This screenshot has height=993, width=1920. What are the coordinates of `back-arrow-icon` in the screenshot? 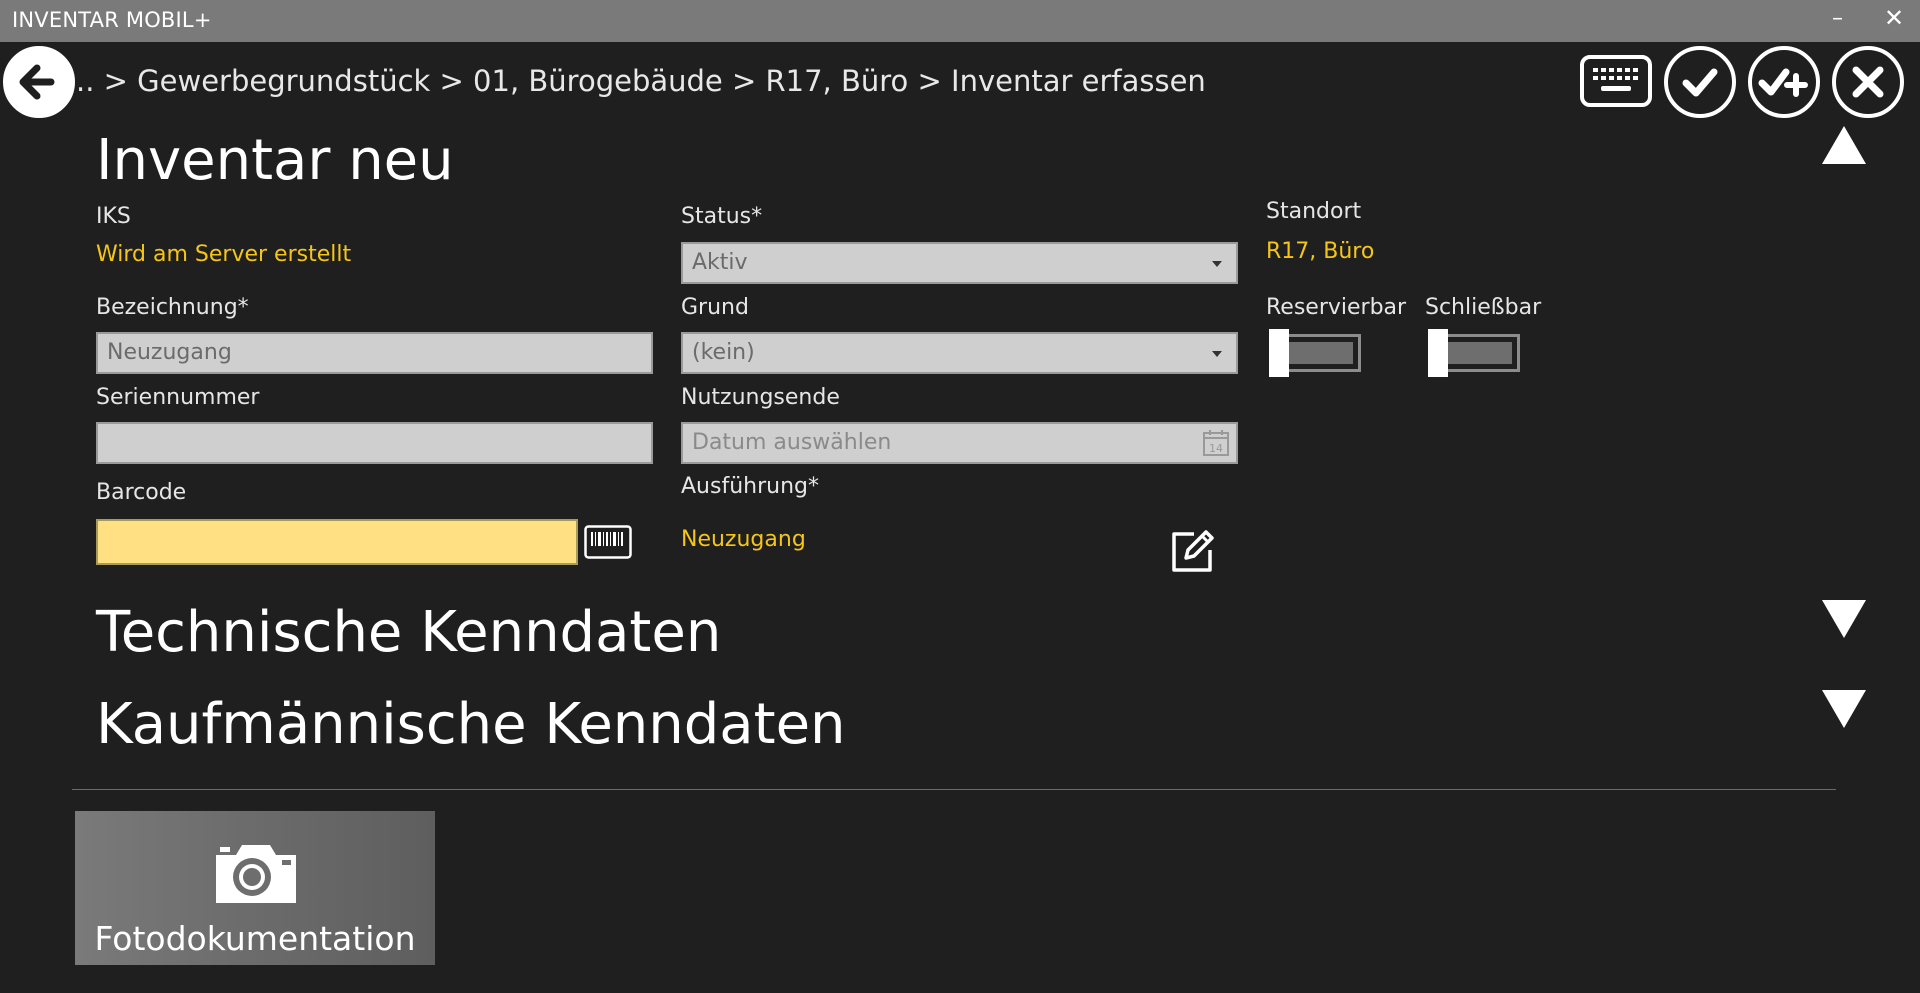 It's located at (37, 82).